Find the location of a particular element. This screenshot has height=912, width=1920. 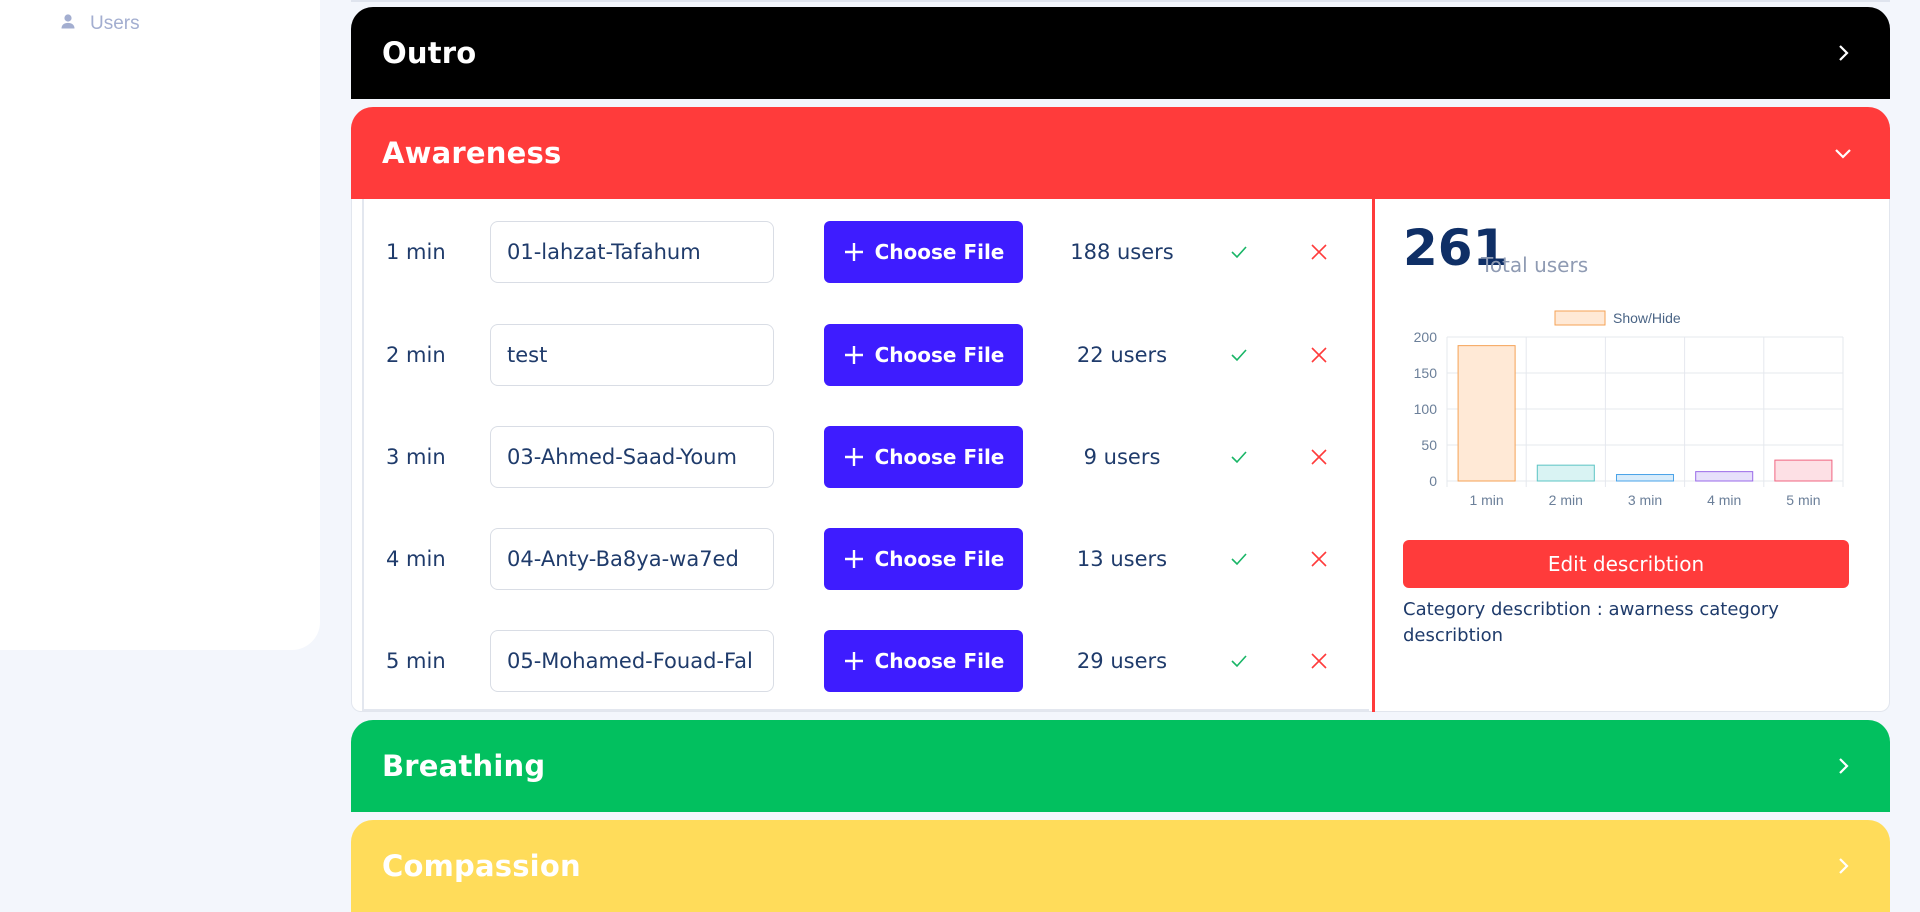

x-tick-label: 3 min is located at coordinates (1645, 500).